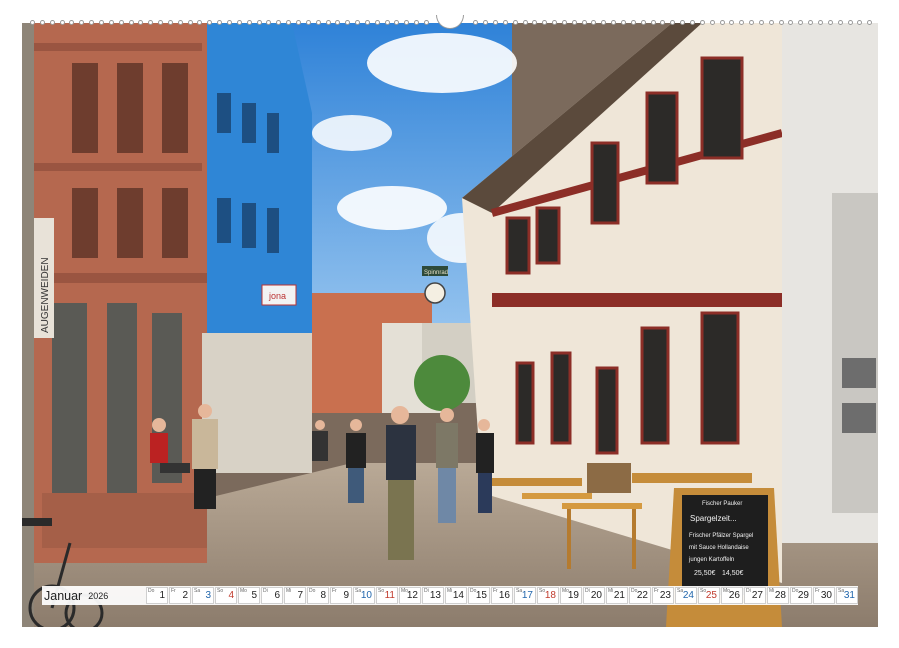 The width and height of the screenshot is (899, 648). What do you see at coordinates (479, 595) in the screenshot?
I see `calendar-day: Do15` at bounding box center [479, 595].